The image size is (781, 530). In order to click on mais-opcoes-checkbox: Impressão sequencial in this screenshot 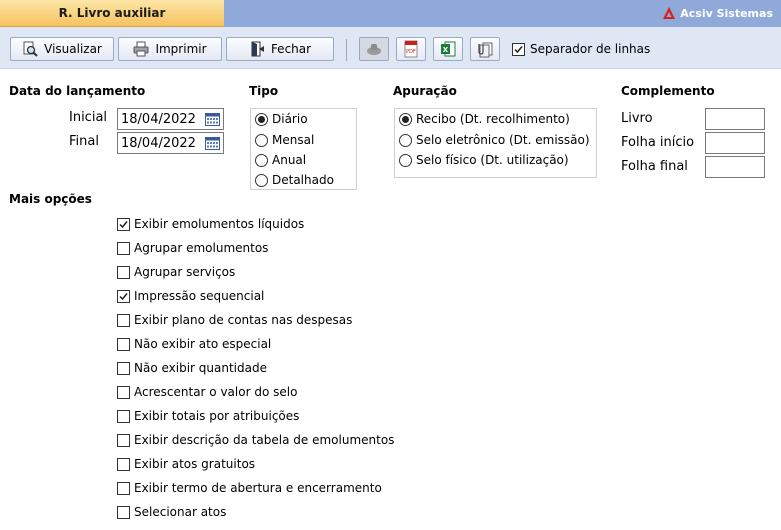, I will do `click(190, 296)`.